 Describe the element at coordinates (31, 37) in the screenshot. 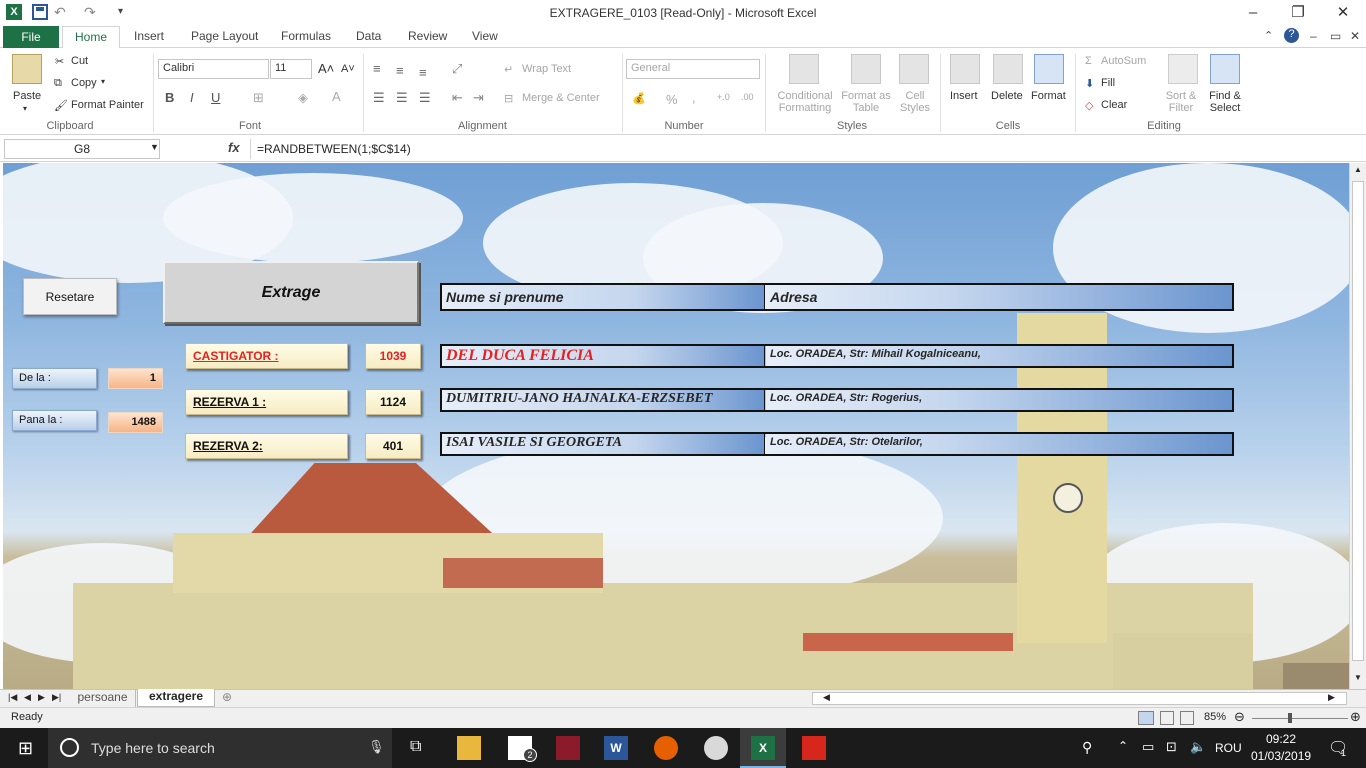

I see `tab-file: File` at that location.